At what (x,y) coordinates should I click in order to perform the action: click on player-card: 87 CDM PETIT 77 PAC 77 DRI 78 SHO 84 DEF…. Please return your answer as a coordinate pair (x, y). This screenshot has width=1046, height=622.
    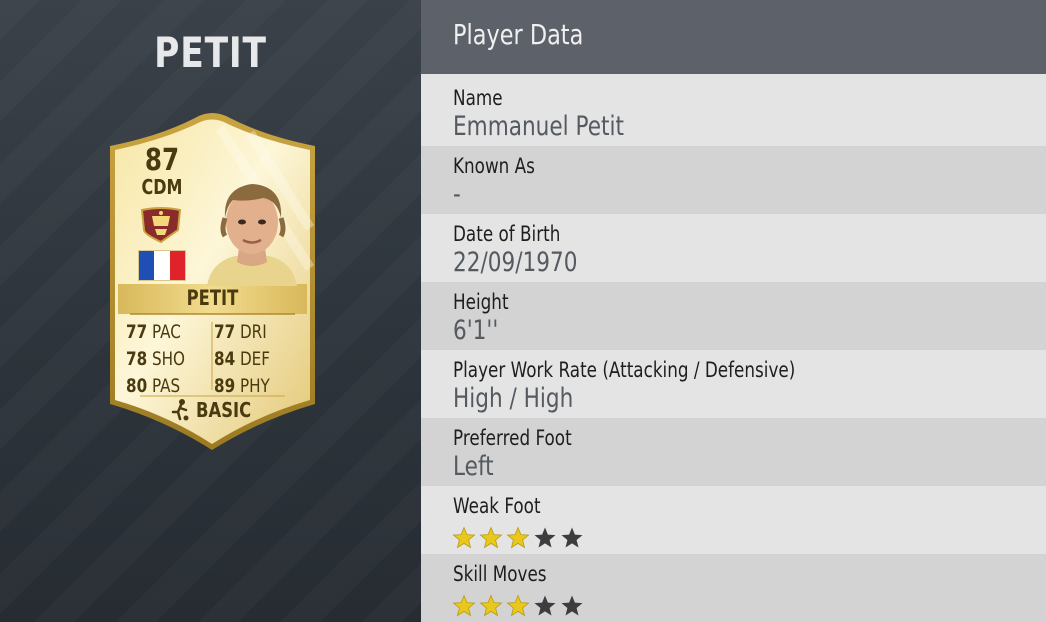
    Looking at the image, I should click on (212, 280).